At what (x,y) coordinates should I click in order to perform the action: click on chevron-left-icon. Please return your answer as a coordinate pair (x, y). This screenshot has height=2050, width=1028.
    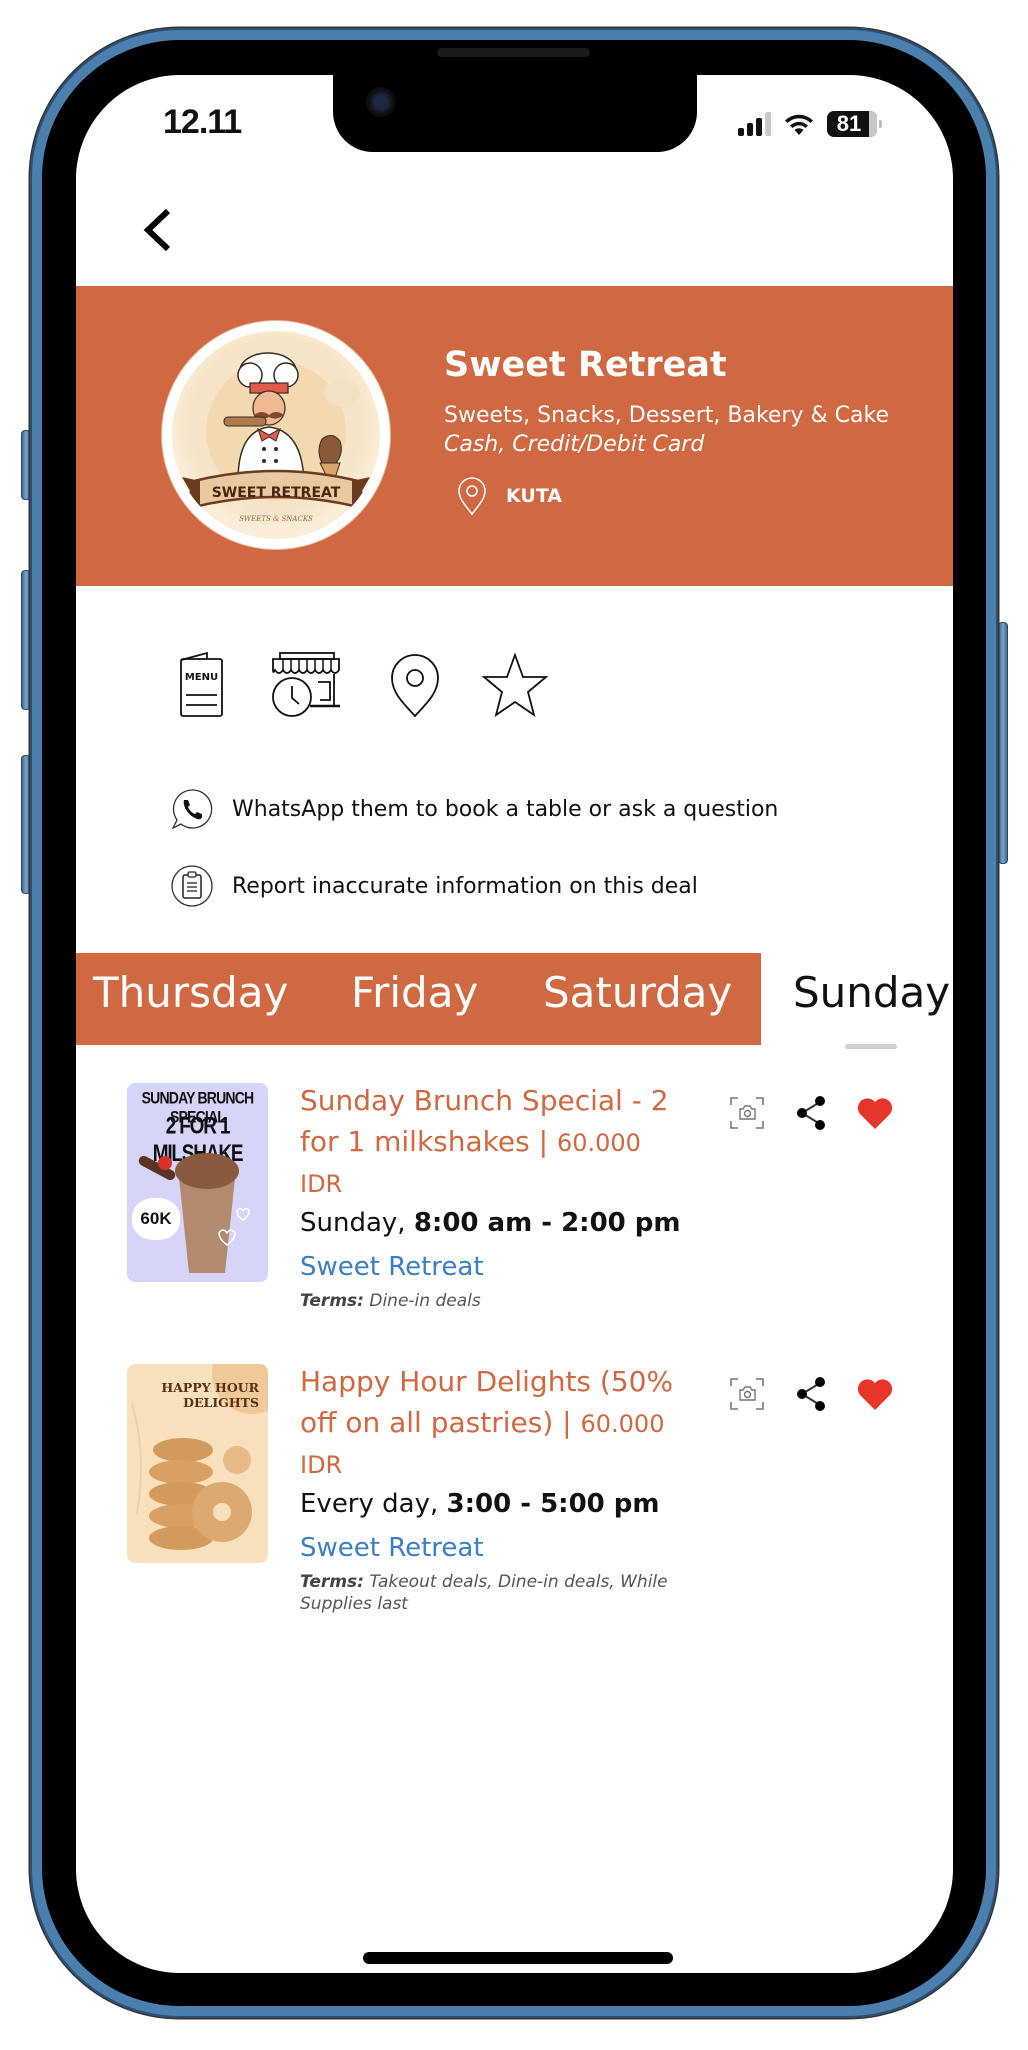
    Looking at the image, I should click on (157, 230).